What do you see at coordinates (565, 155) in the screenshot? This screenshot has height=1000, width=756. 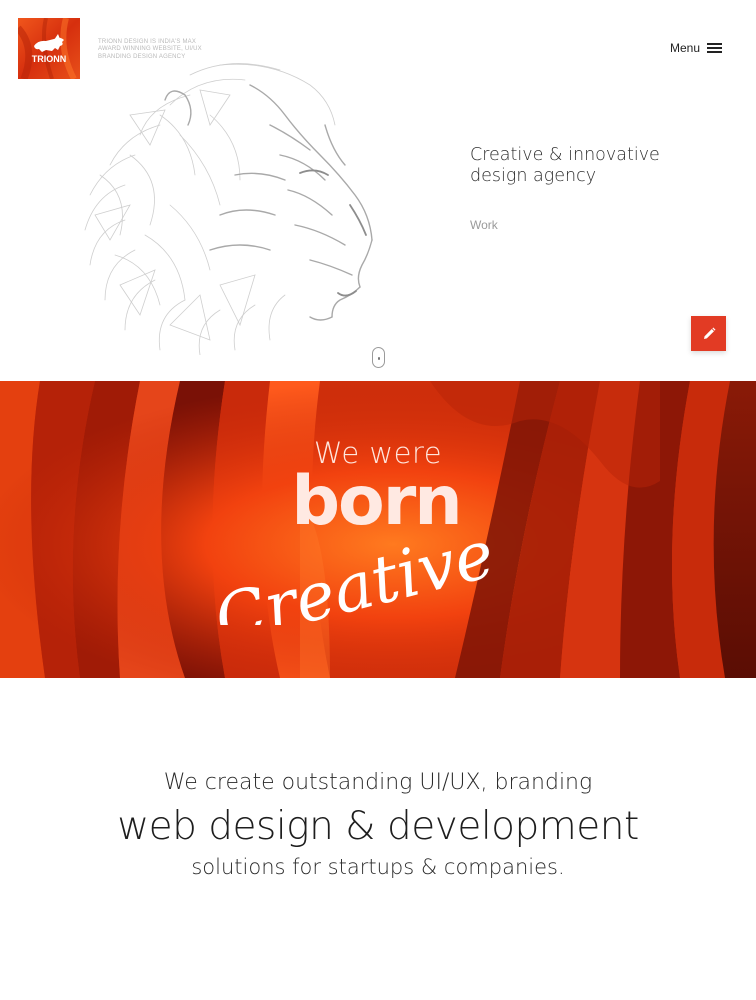 I see `headline-line-1: Creative & innovative` at bounding box center [565, 155].